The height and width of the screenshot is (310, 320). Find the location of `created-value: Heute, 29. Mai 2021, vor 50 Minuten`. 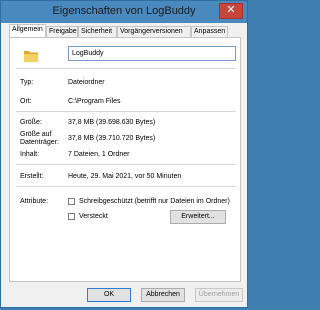

created-value: Heute, 29. Mai 2021, vor 50 Minuten is located at coordinates (125, 176).